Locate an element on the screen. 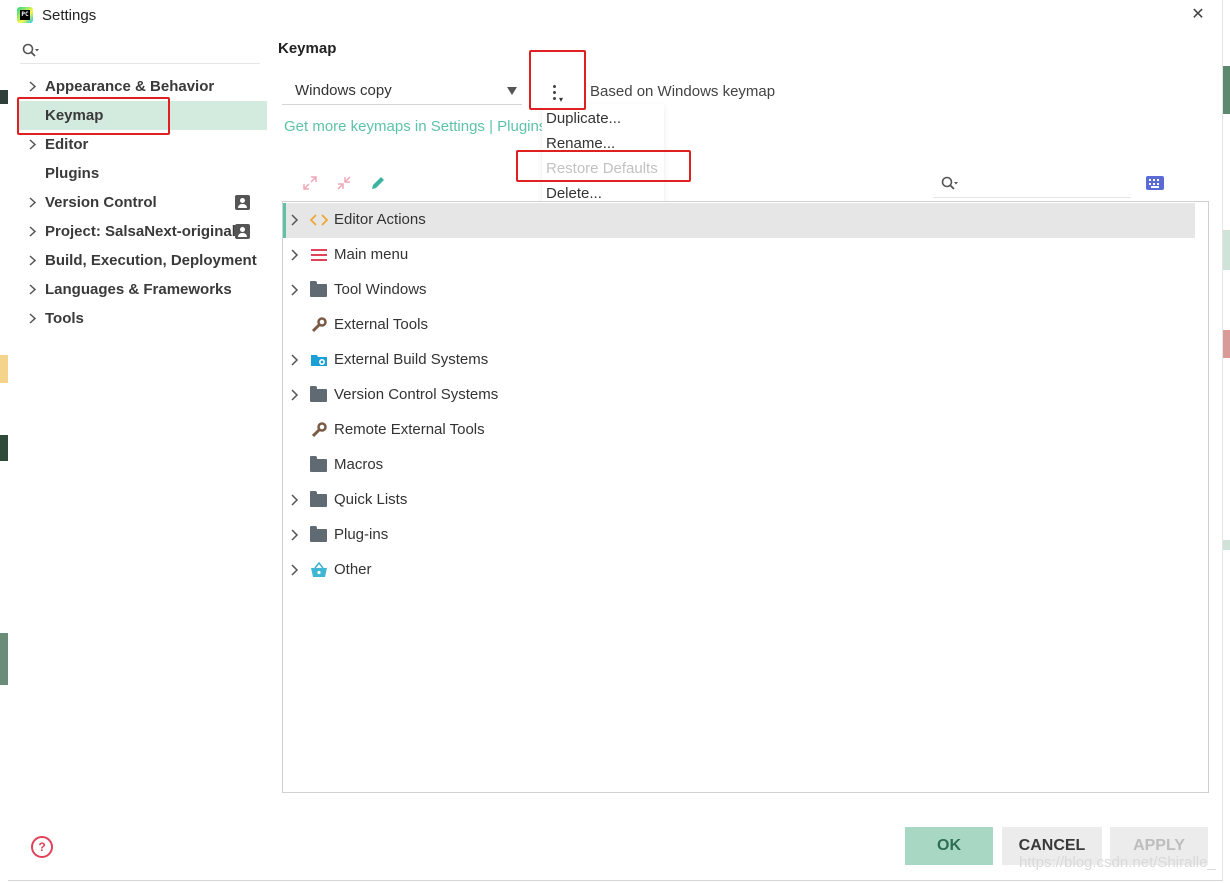 The width and height of the screenshot is (1230, 883). ok-button: OK is located at coordinates (949, 846).